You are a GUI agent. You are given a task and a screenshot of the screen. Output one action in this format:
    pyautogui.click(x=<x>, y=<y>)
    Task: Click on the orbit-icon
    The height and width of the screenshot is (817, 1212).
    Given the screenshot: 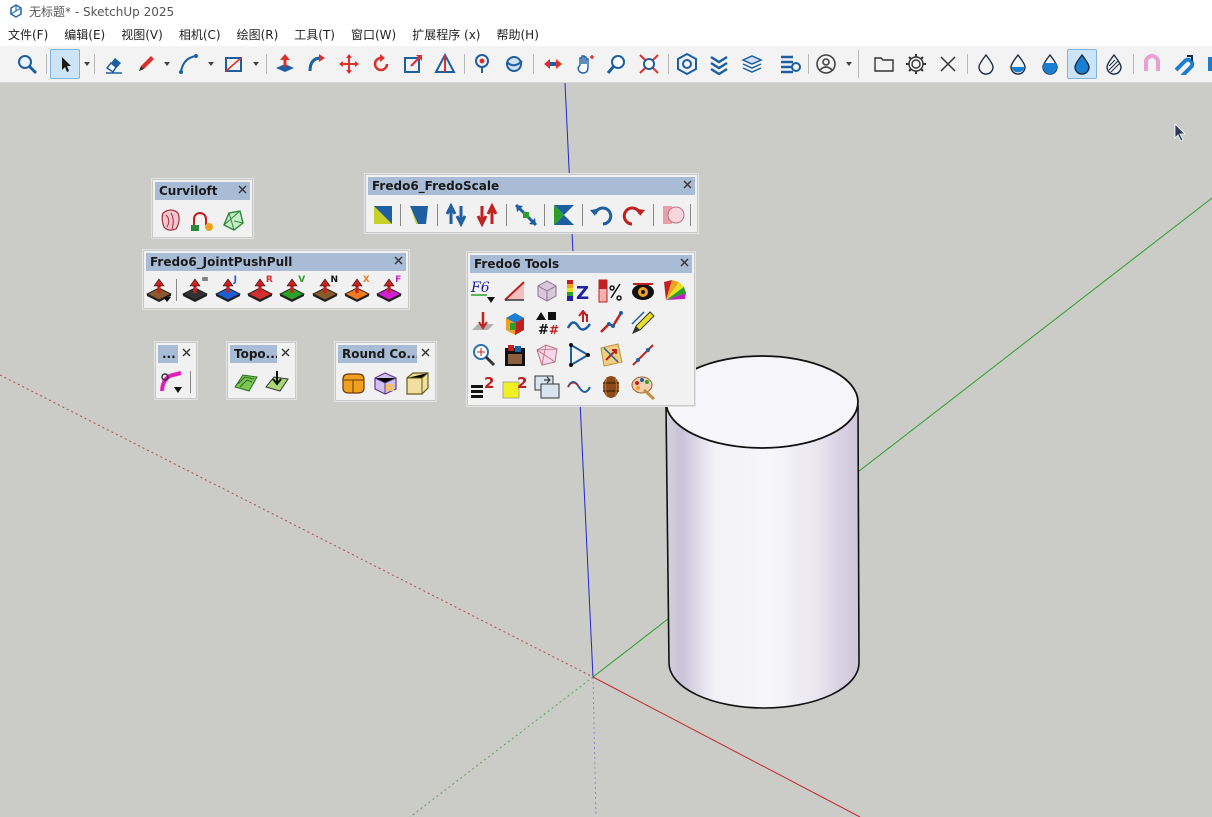 What is the action you would take?
    pyautogui.click(x=514, y=64)
    